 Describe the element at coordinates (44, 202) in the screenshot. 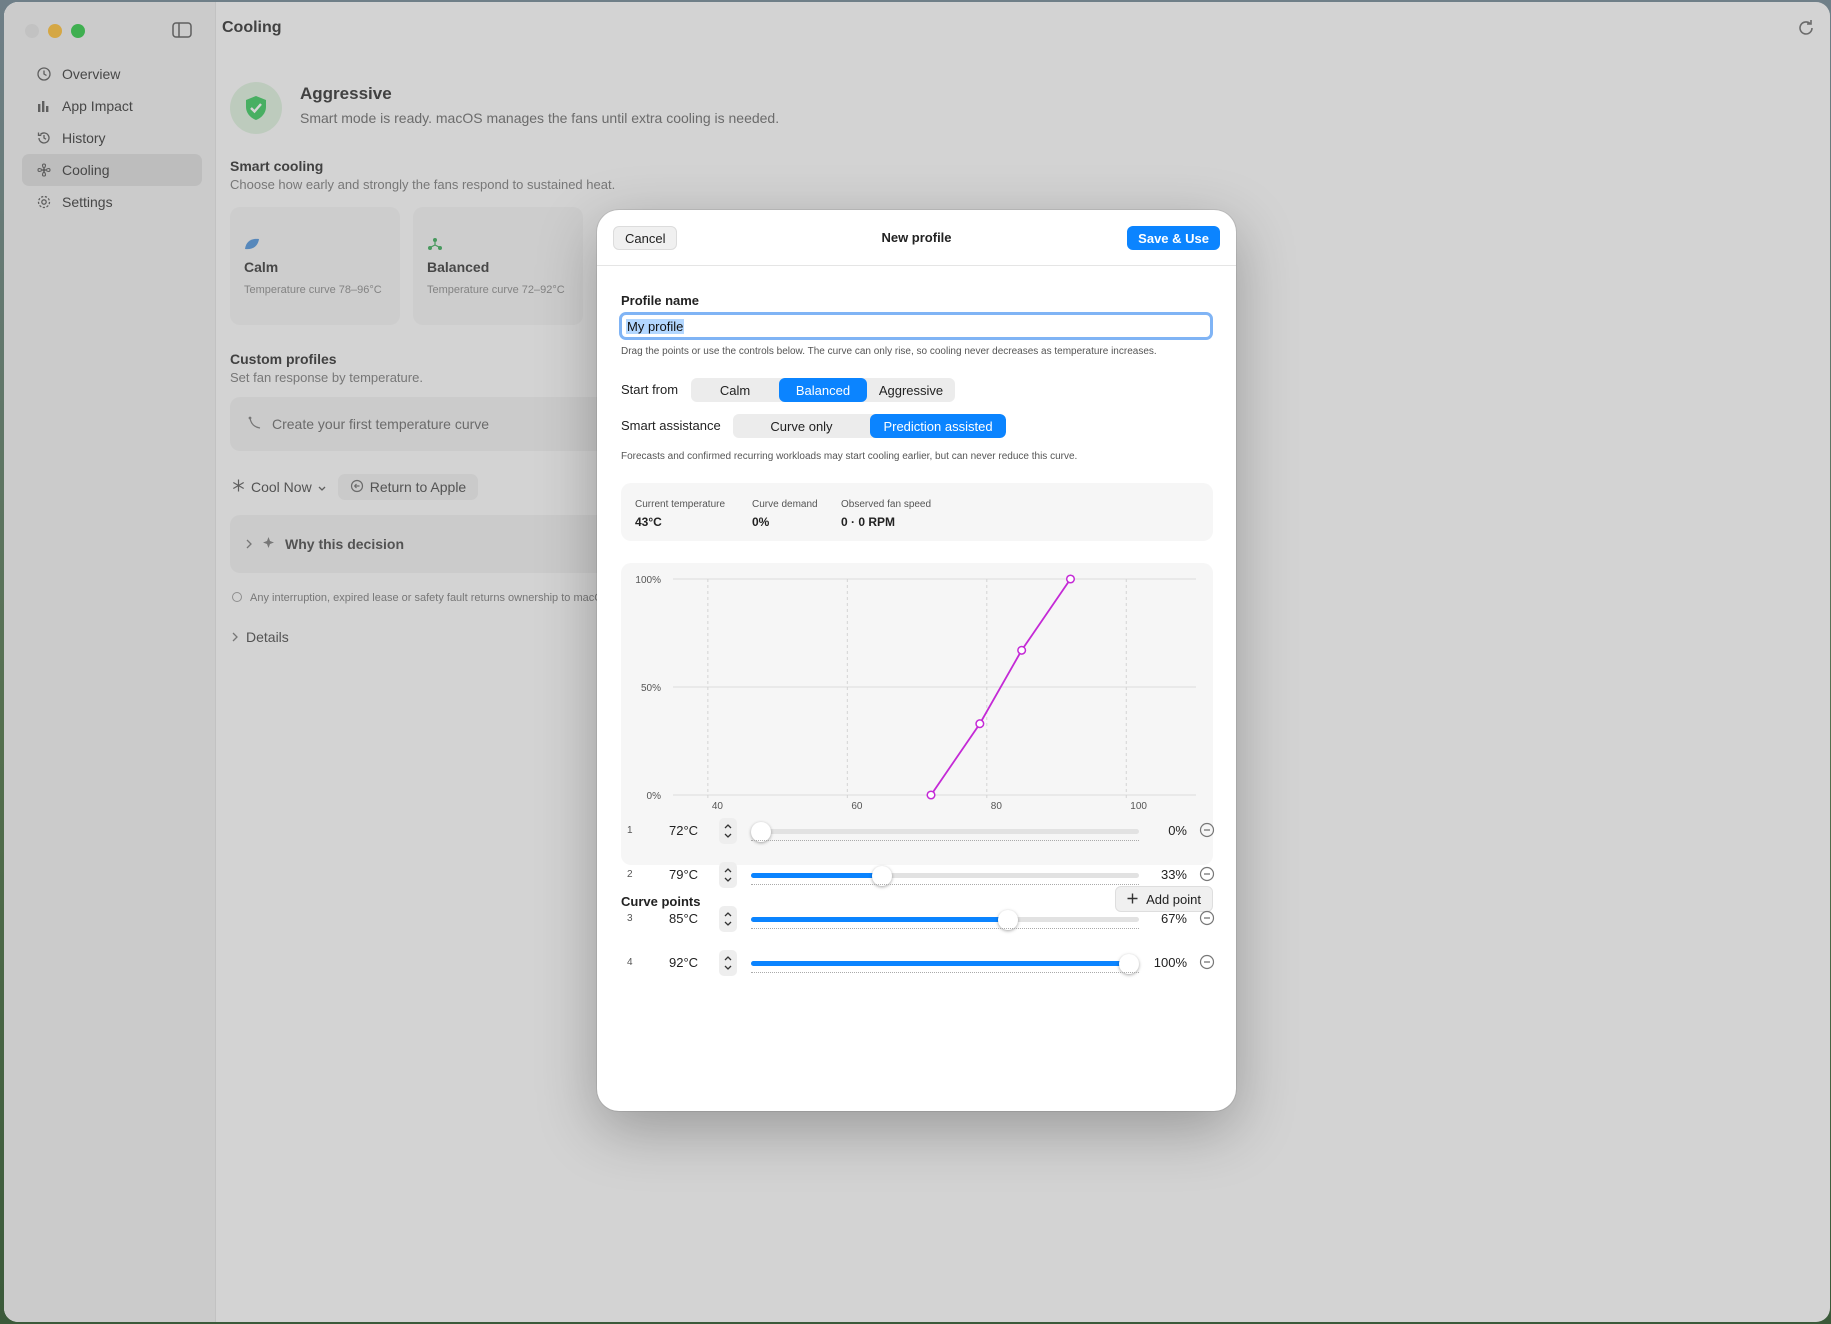

I see `gear-icon` at that location.